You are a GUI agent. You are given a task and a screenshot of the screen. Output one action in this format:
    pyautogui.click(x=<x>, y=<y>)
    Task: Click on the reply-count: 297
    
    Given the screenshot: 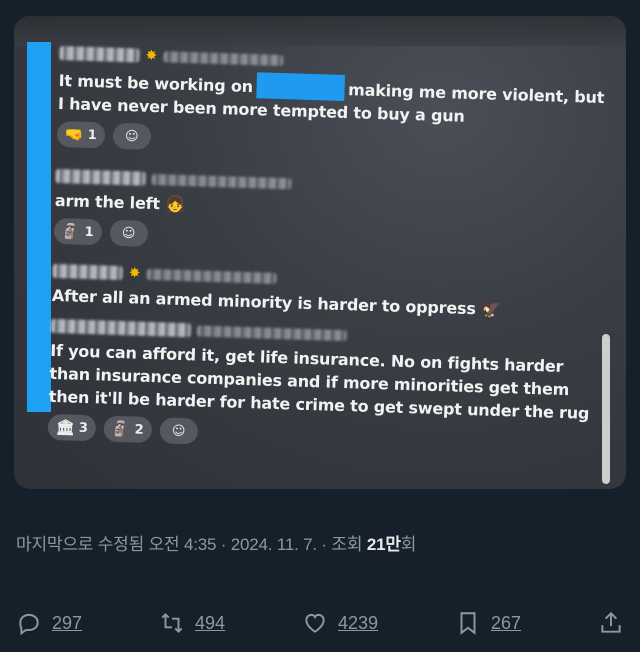 What is the action you would take?
    pyautogui.click(x=67, y=622)
    